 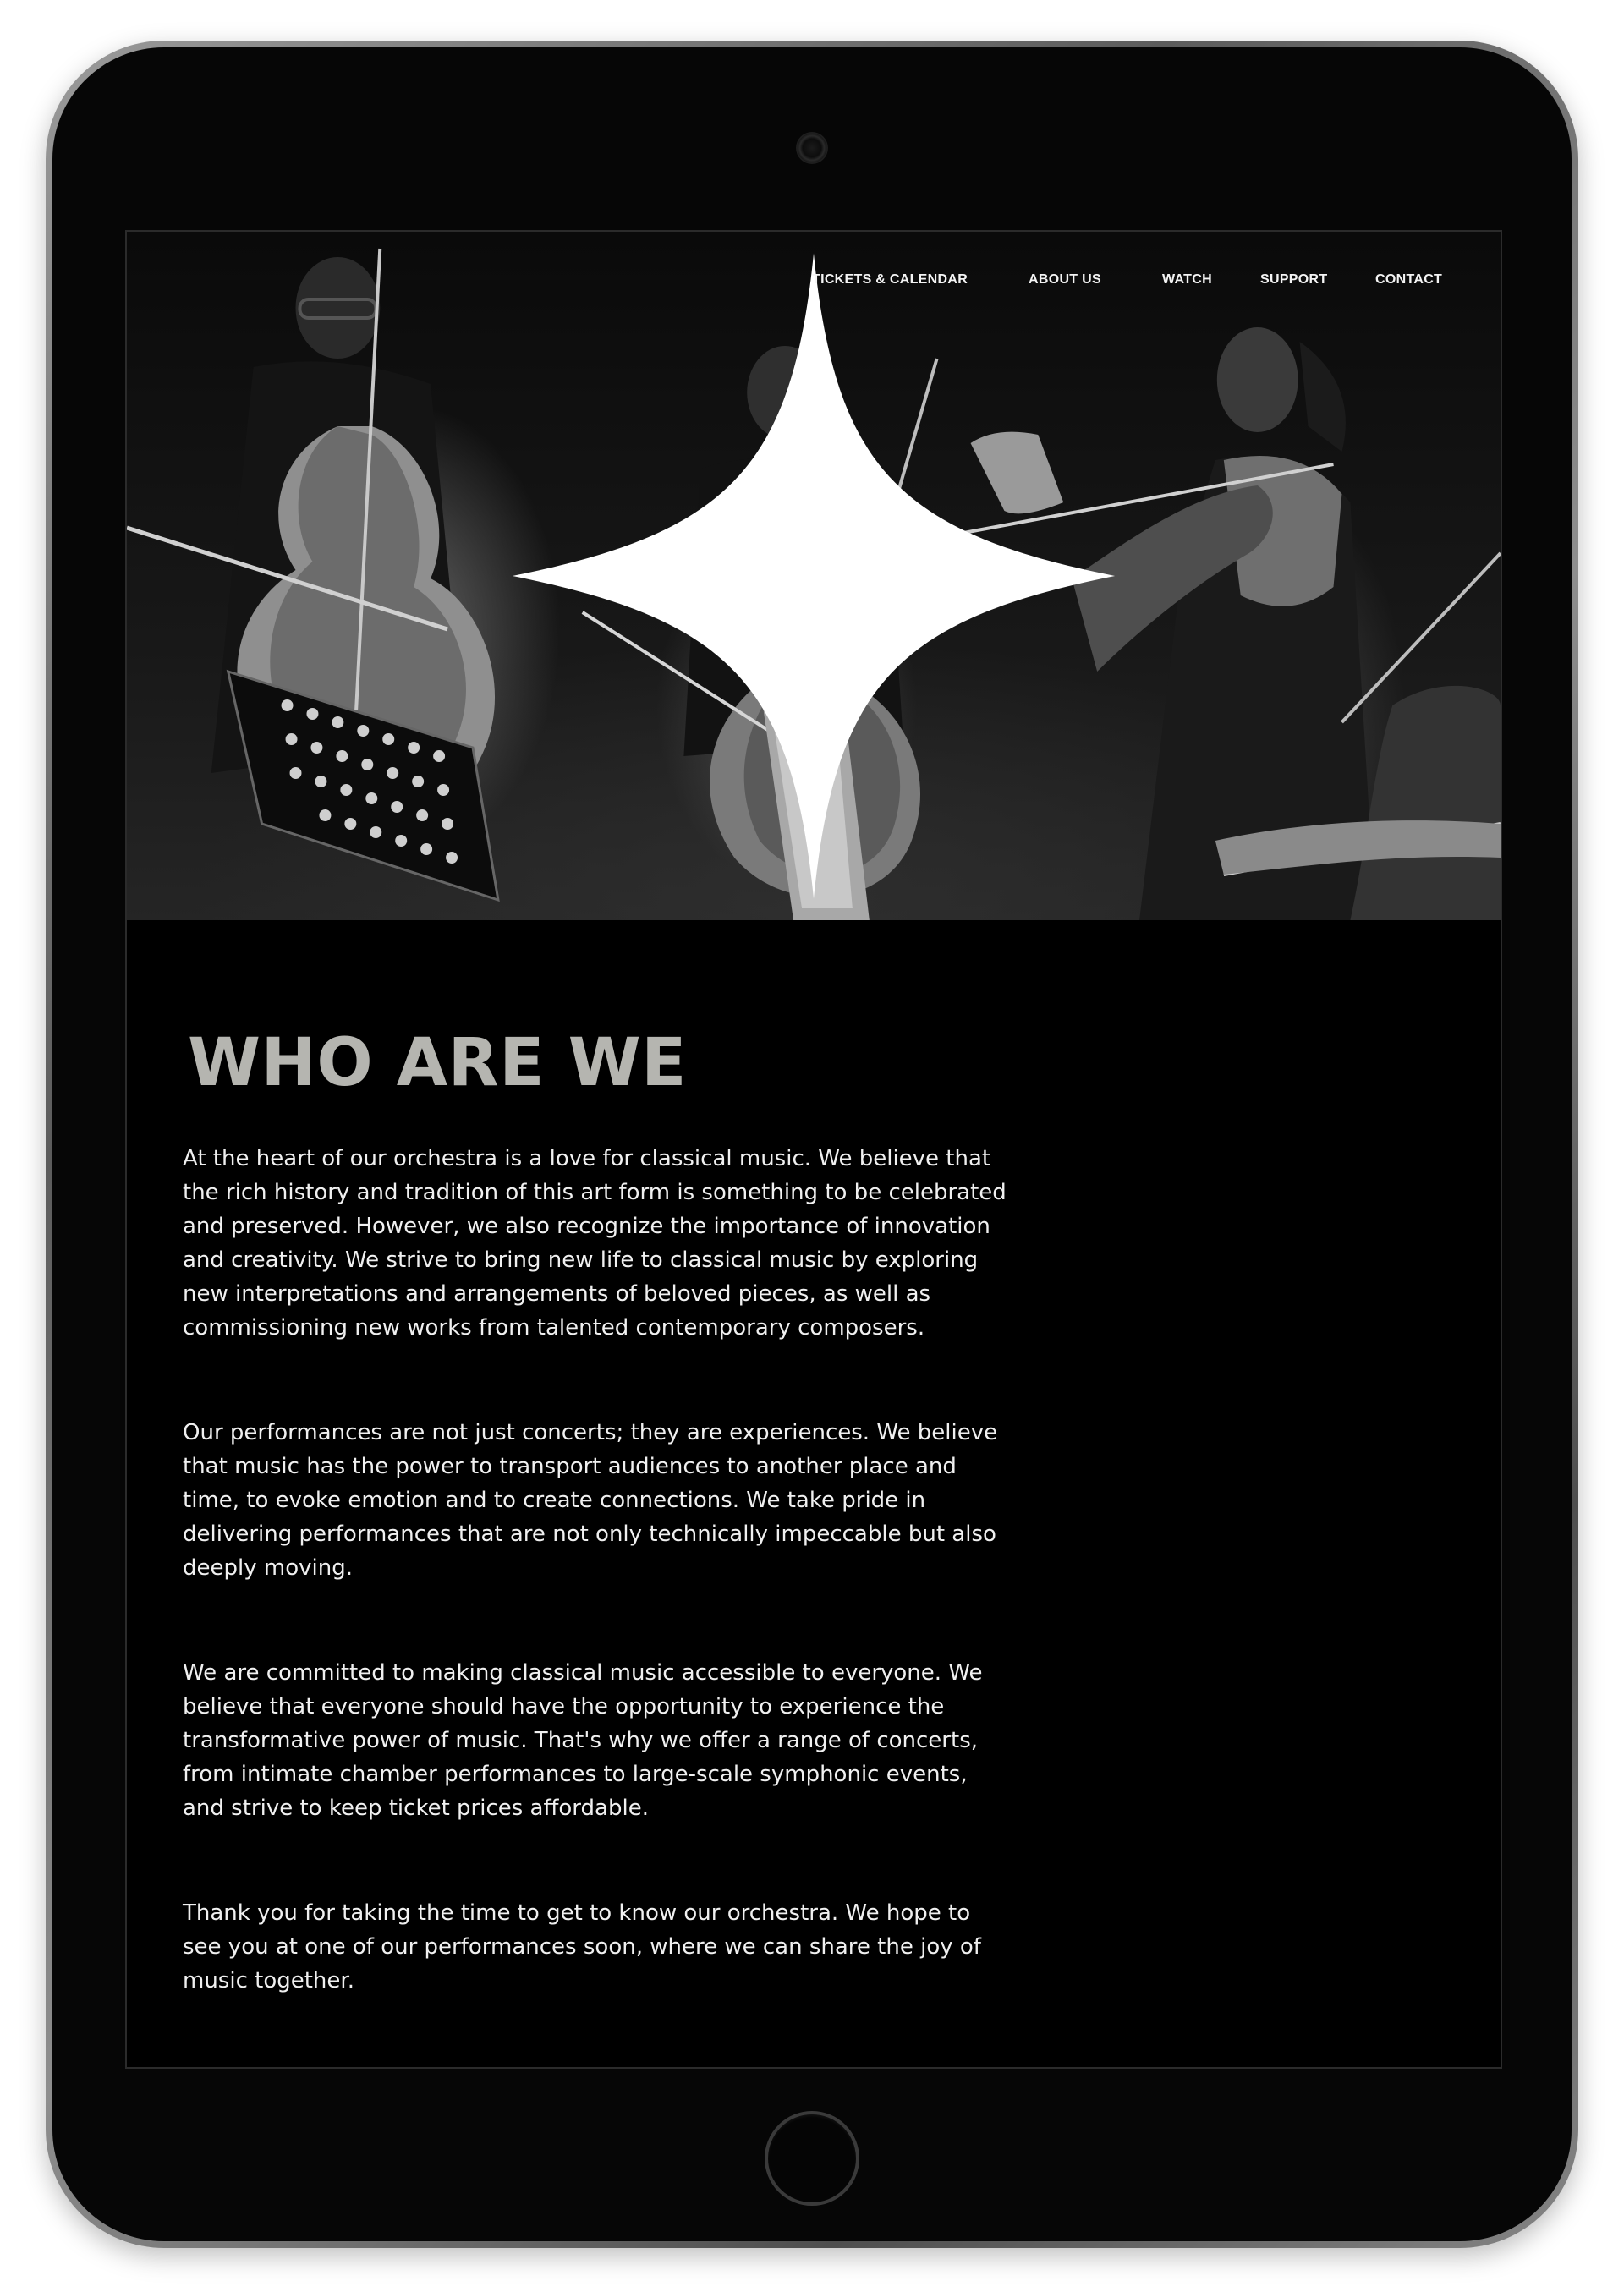 What do you see at coordinates (812, 2158) in the screenshot?
I see `home-button` at bounding box center [812, 2158].